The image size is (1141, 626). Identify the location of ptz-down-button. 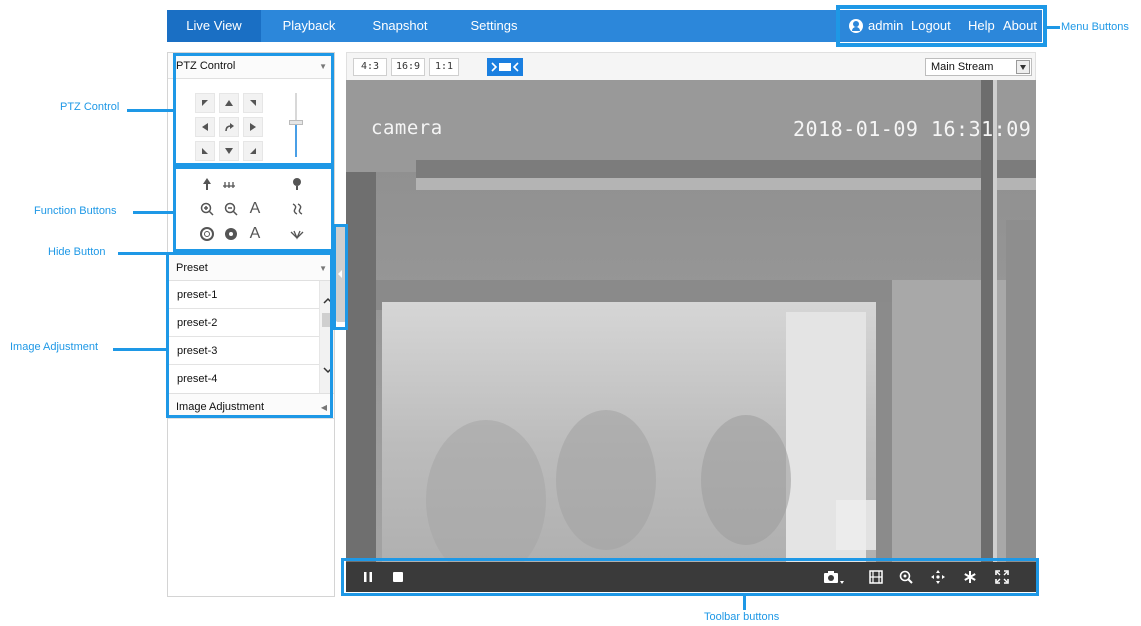
(229, 151).